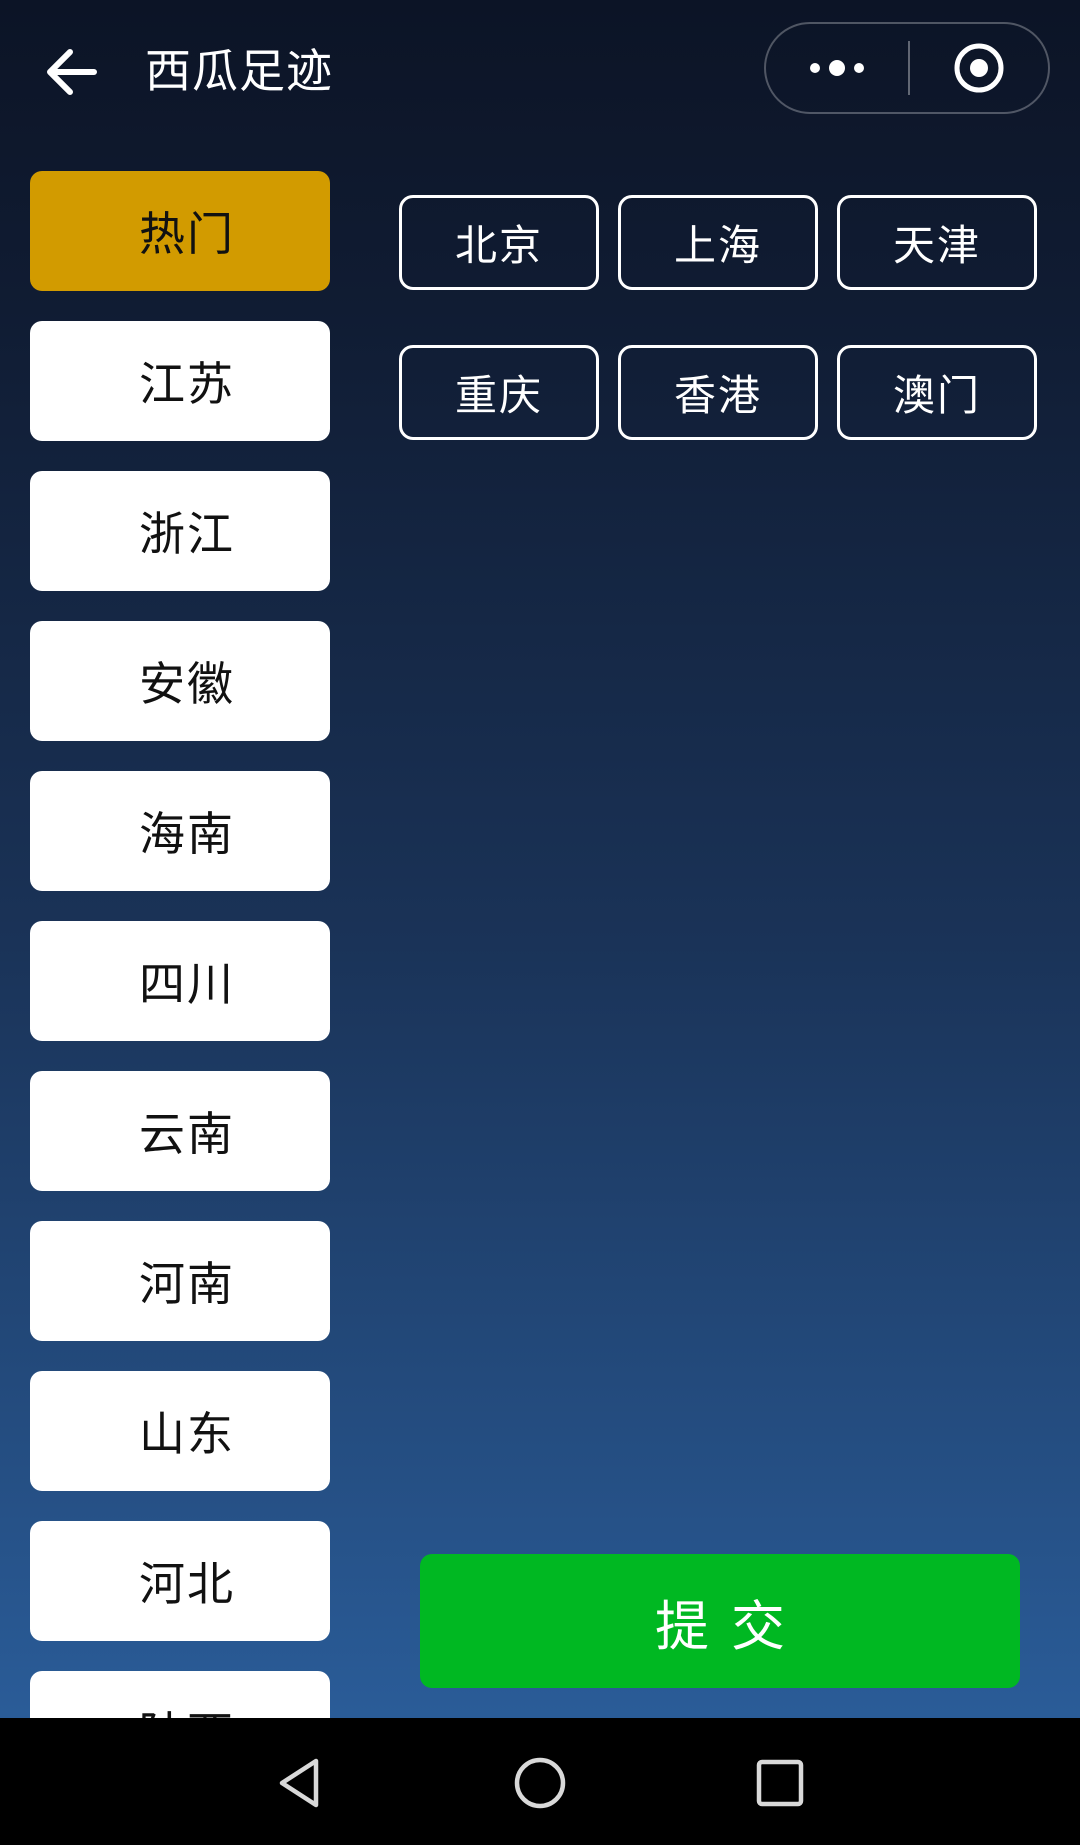 Image resolution: width=1080 pixels, height=1845 pixels. I want to click on sidebar-item-zhejiang: 浙江, so click(180, 531).